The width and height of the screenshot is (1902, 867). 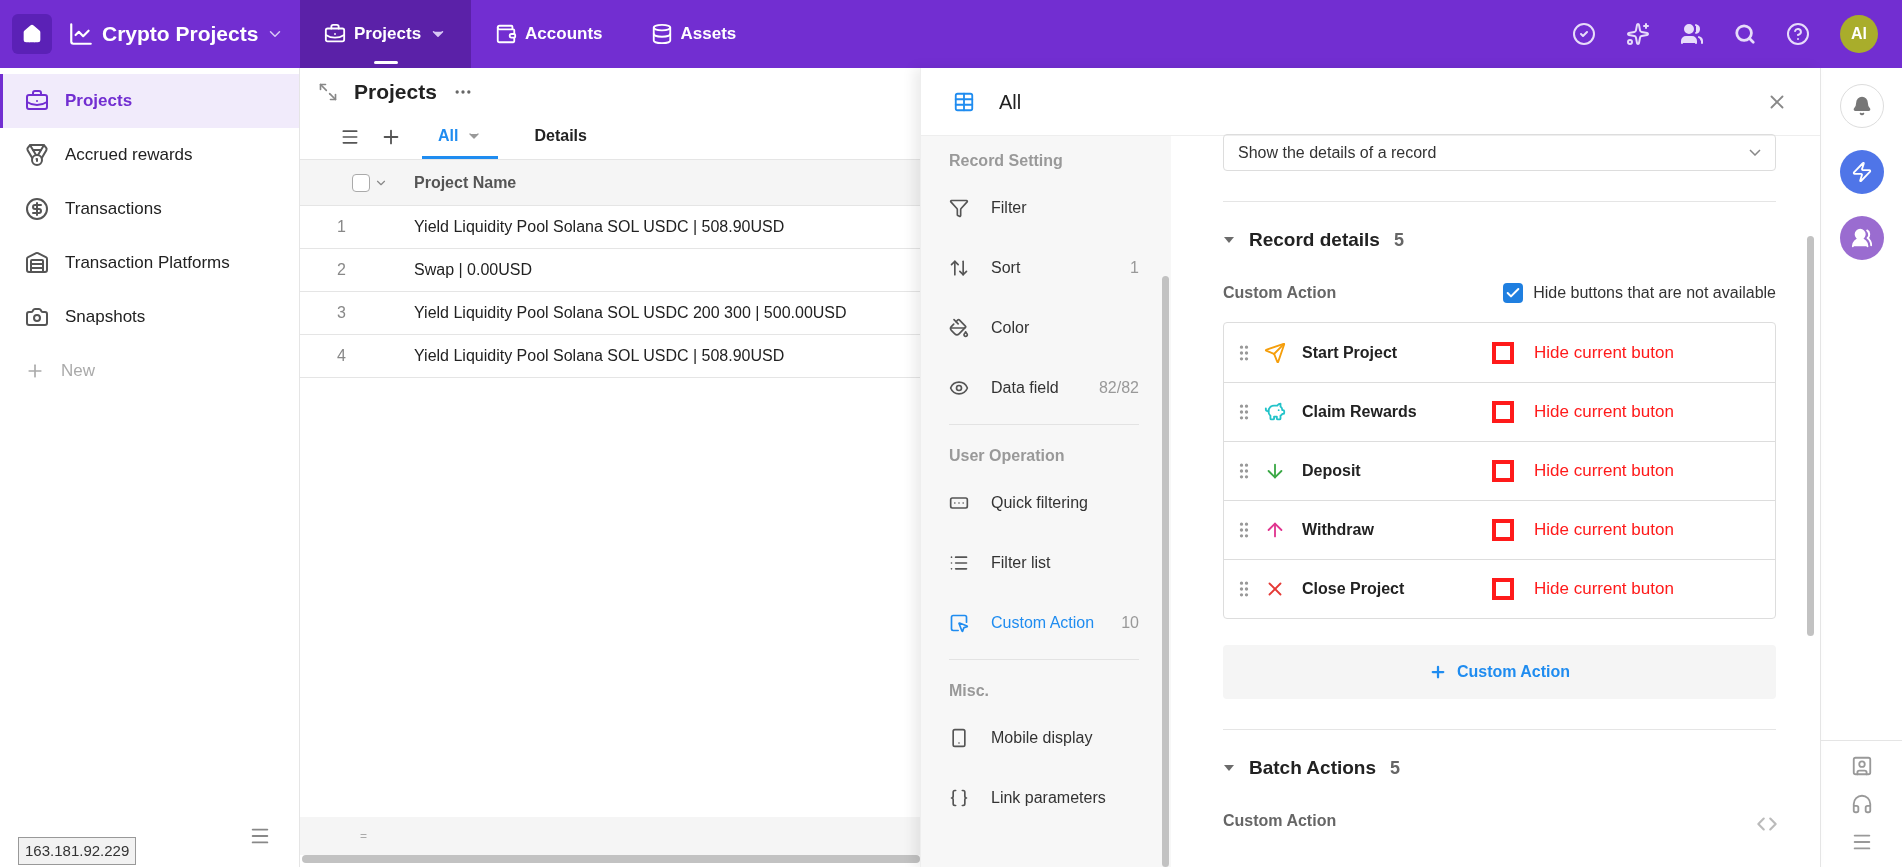 What do you see at coordinates (1275, 352) in the screenshot?
I see `send-icon` at bounding box center [1275, 352].